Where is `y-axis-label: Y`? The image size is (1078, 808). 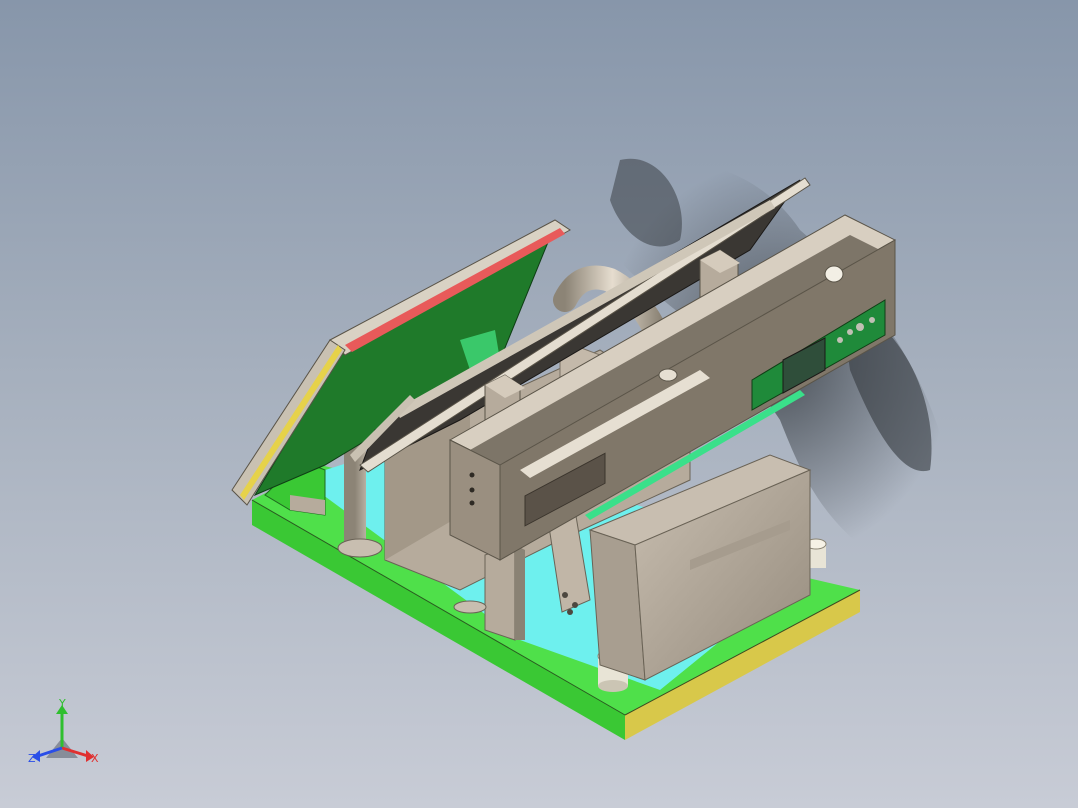
y-axis-label: Y is located at coordinates (62, 703).